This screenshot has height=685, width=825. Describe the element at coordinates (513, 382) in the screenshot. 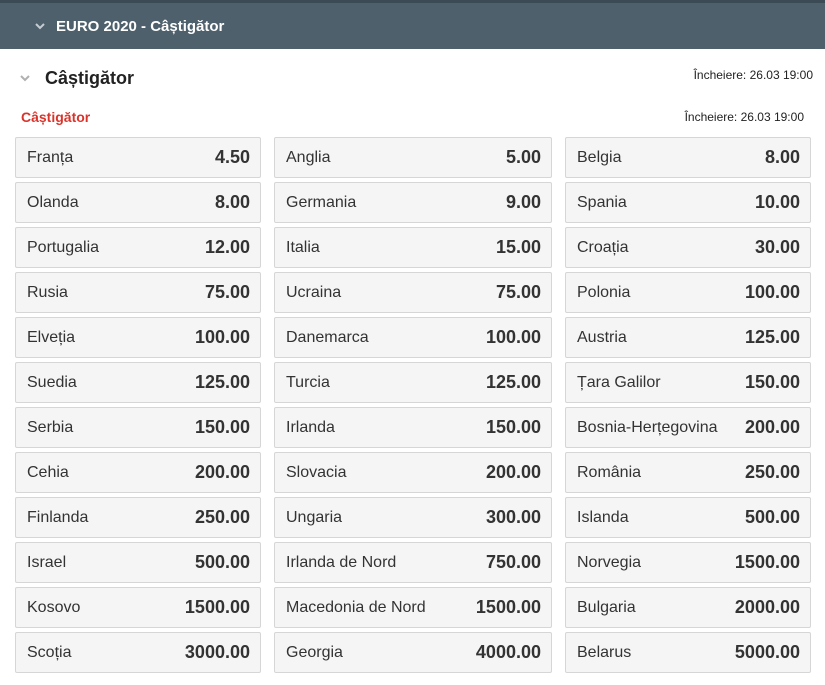

I see `outcome-odd: 125.00` at that location.